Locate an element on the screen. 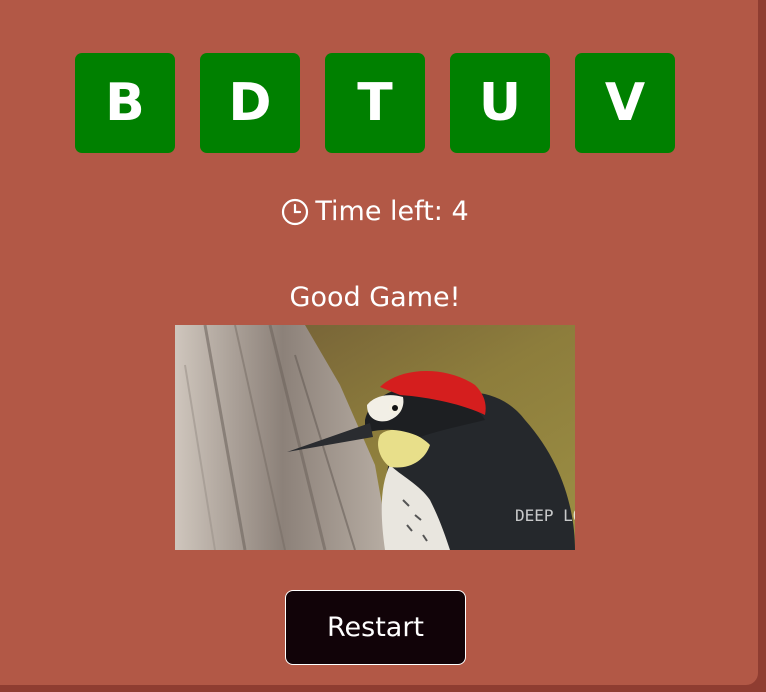  restart-button: Restart is located at coordinates (375, 627).